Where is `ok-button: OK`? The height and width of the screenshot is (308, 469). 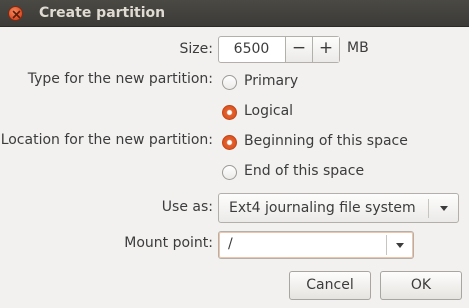 ok-button: OK is located at coordinates (421, 285).